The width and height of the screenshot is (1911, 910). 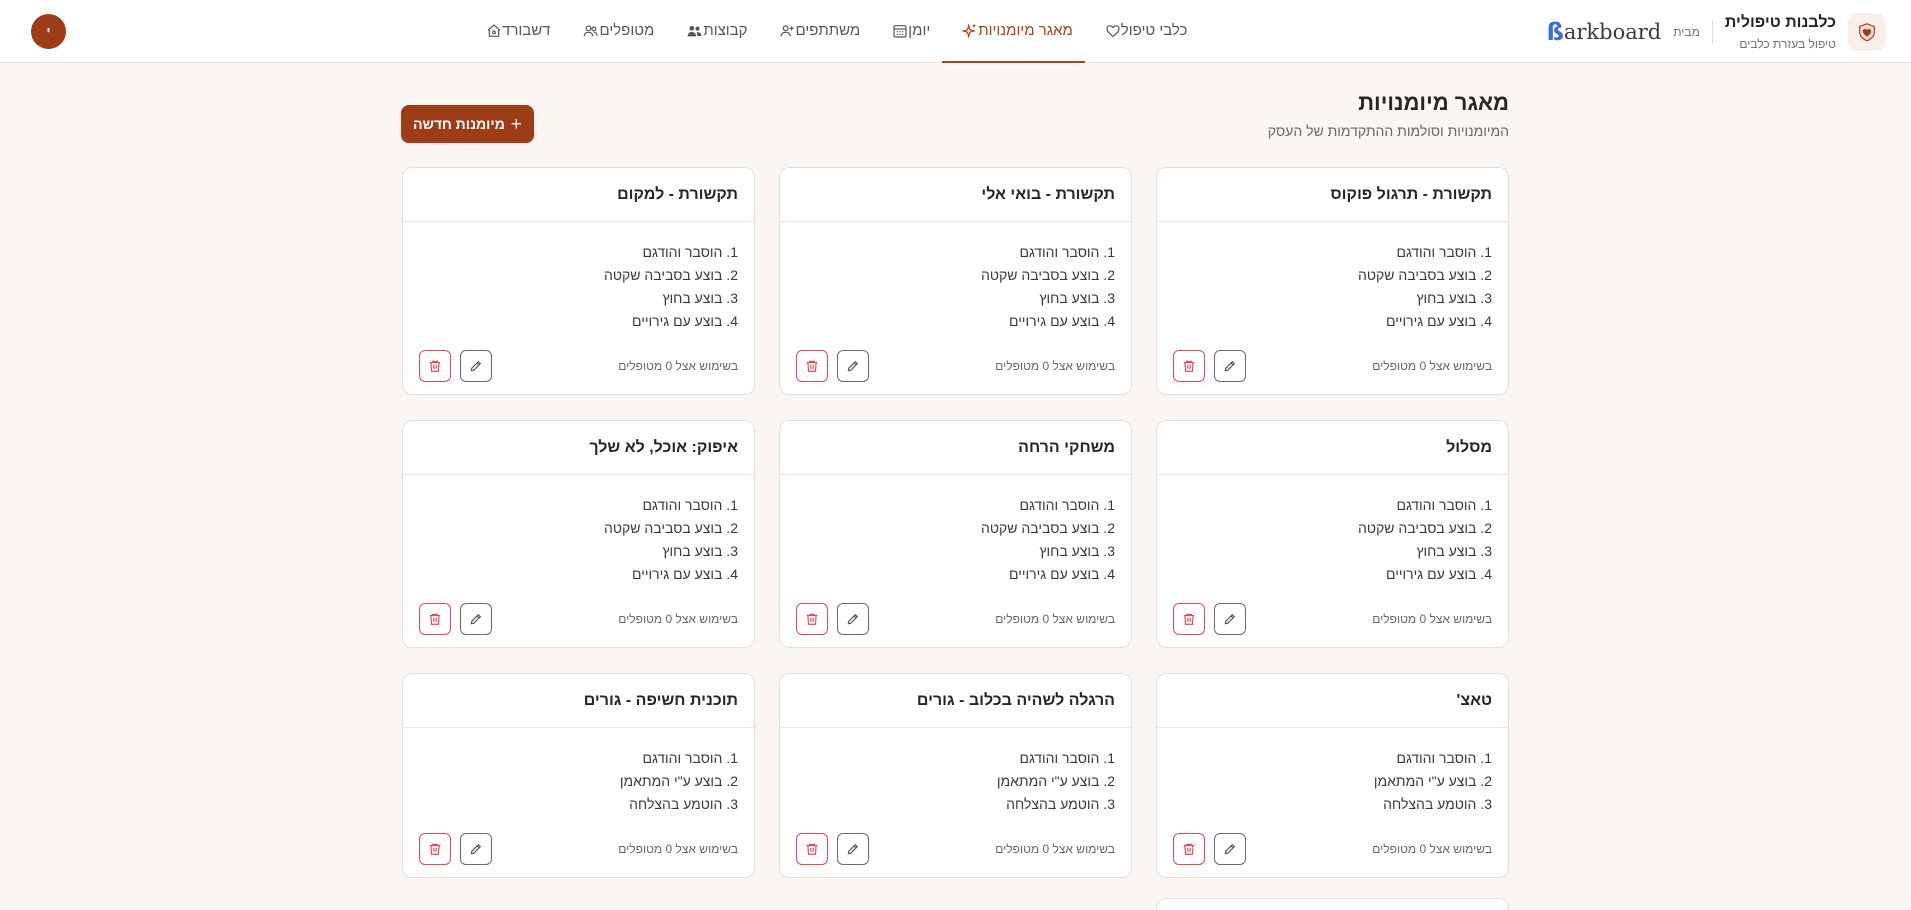 I want to click on skill-card-title: הרגלה לשהיה בכלוב - גורים, so click(x=955, y=701).